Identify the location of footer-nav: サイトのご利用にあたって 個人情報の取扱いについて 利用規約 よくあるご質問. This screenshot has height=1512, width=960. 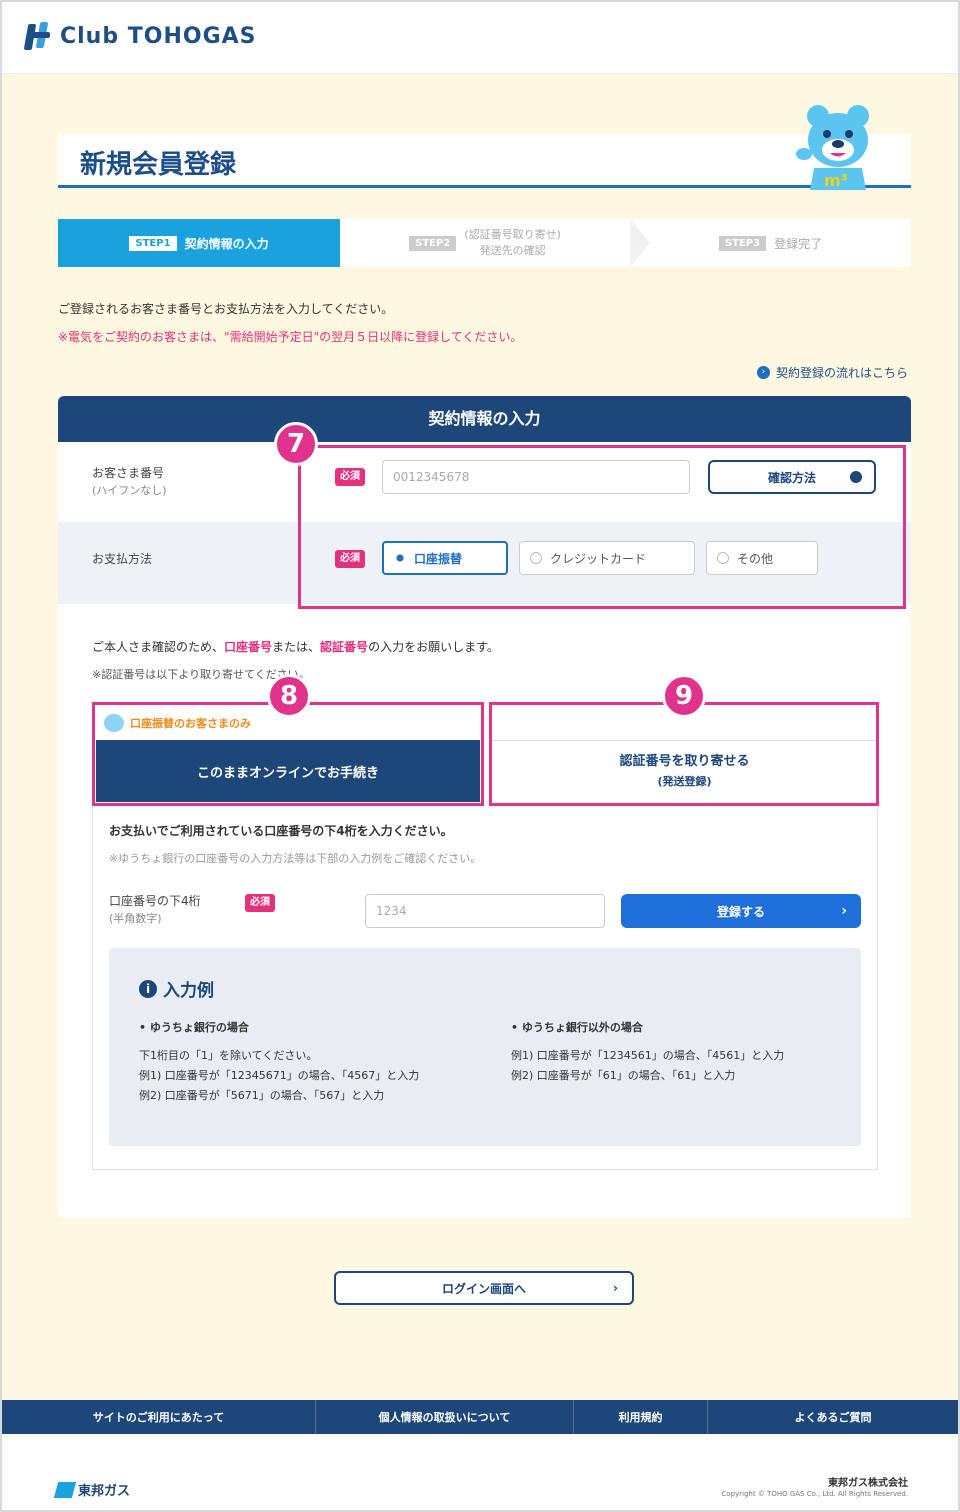
(480, 1417).